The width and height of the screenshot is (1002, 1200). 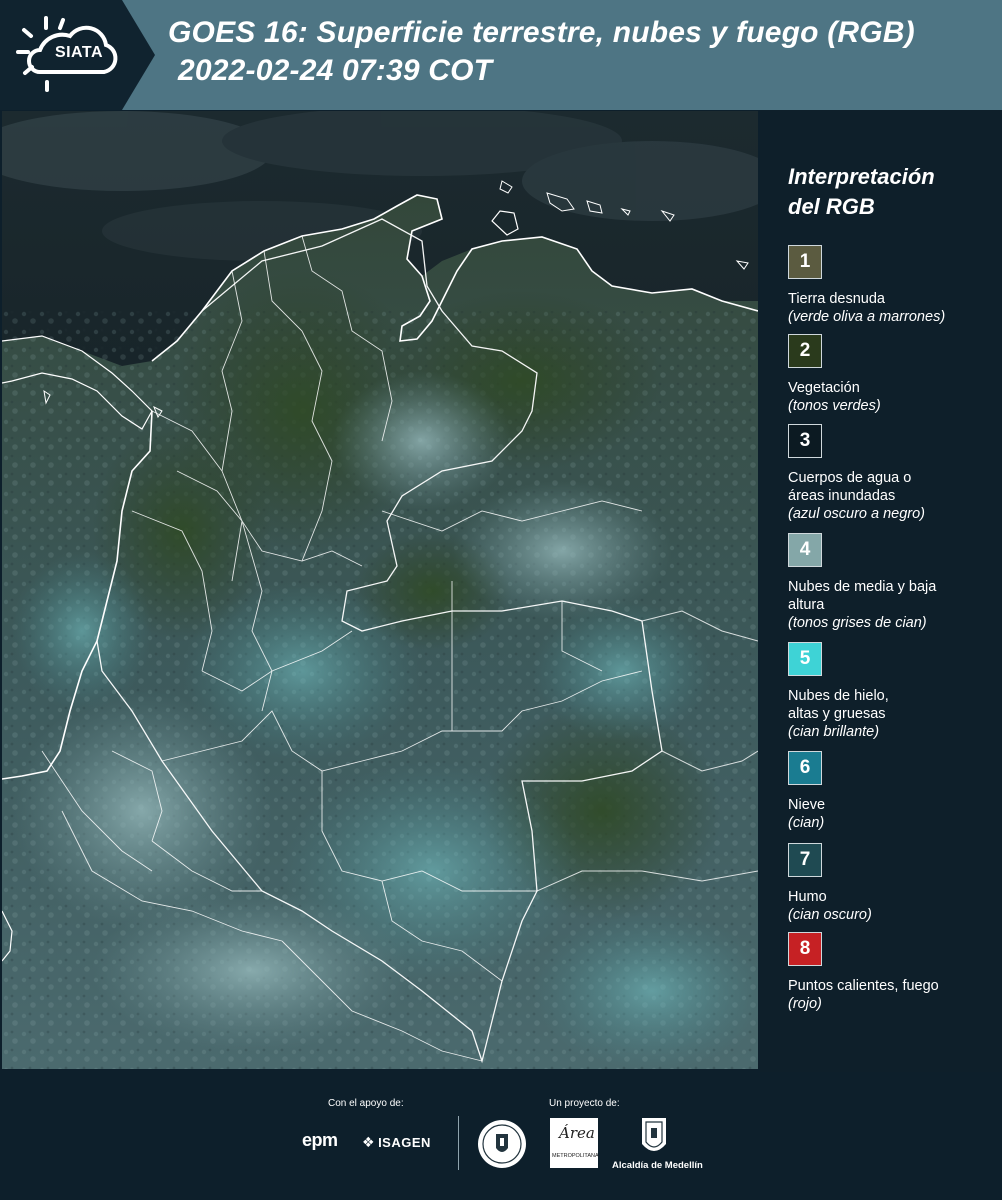 I want to click on page-timestamp: 2022-02-24 07:39 COT, so click(x=335, y=70).